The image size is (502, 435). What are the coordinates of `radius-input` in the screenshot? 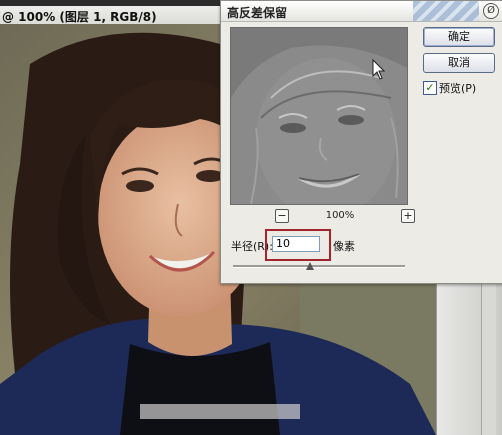 It's located at (296, 244).